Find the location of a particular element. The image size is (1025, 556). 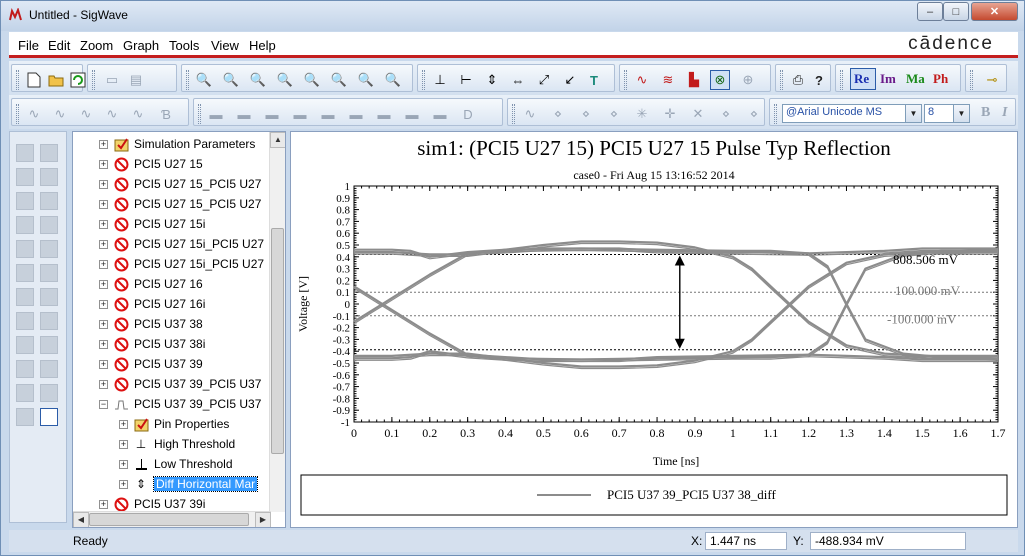

layout-cell-selected-icon is located at coordinates (49, 417).